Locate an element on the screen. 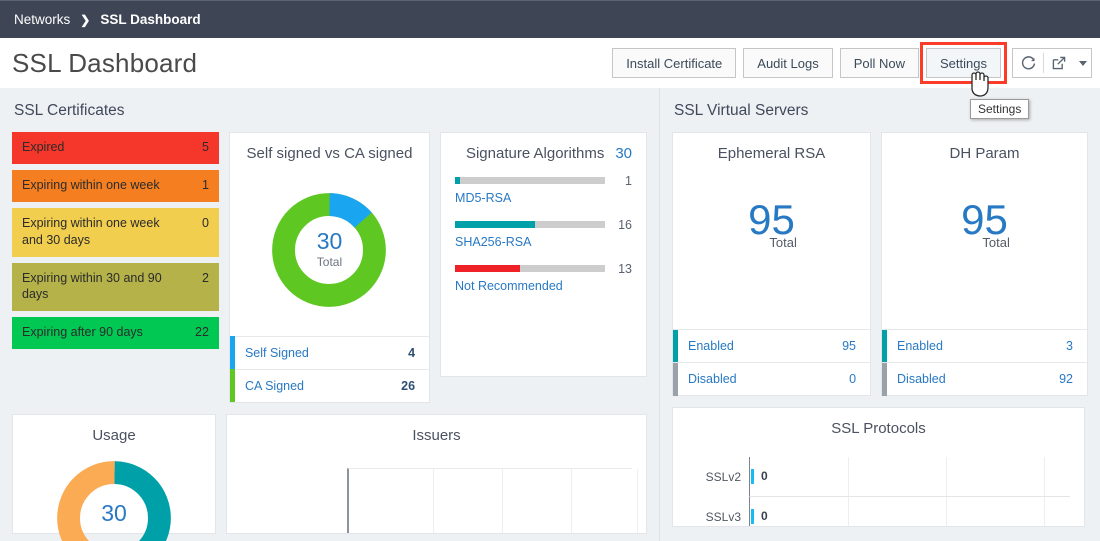  export-dropdown-caret-icon is located at coordinates (1082, 63).